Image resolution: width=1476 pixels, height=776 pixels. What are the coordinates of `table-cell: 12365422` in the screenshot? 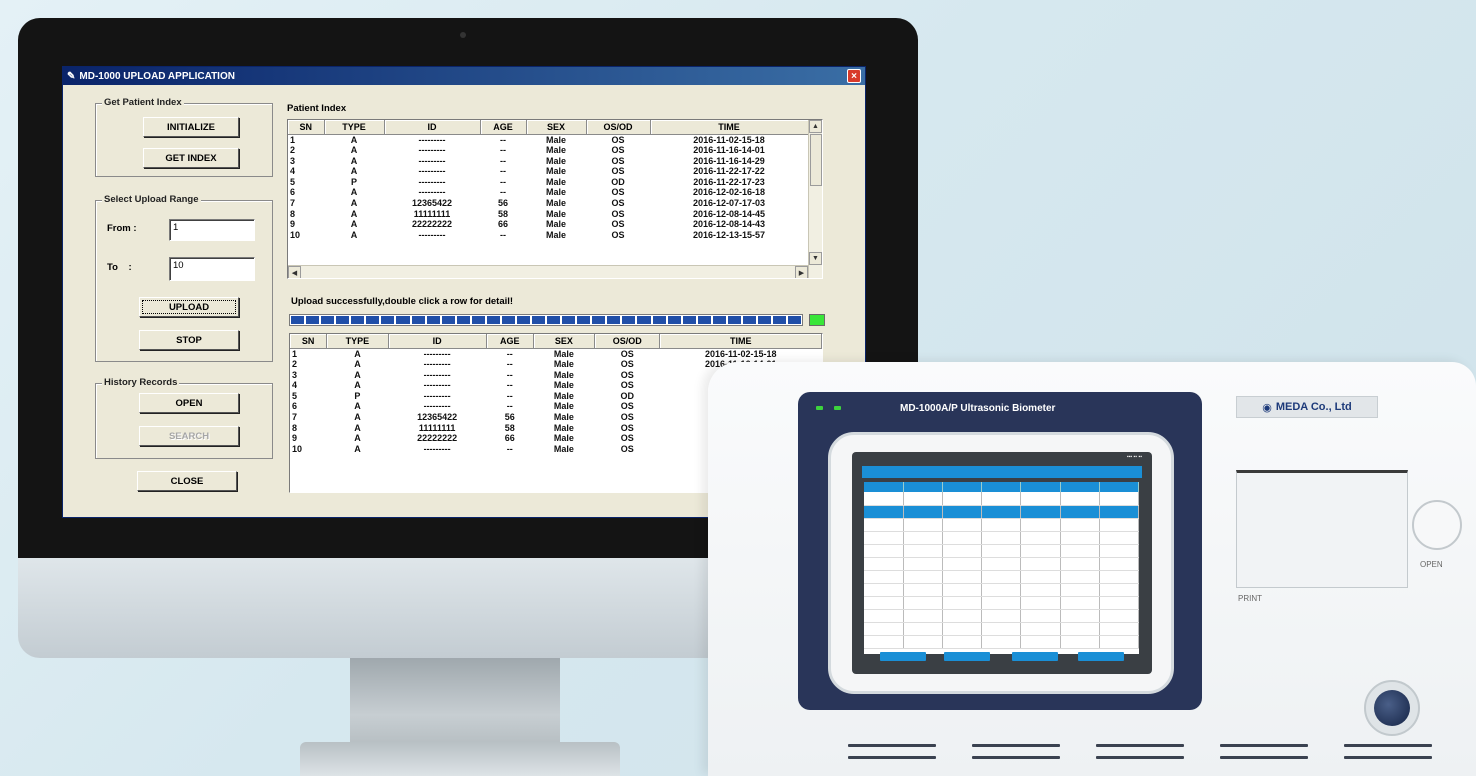 It's located at (437, 417).